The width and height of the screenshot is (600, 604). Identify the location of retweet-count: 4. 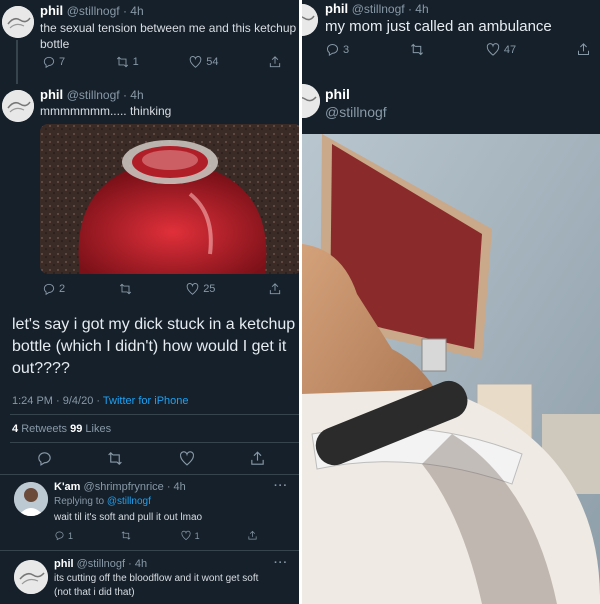
(15, 429).